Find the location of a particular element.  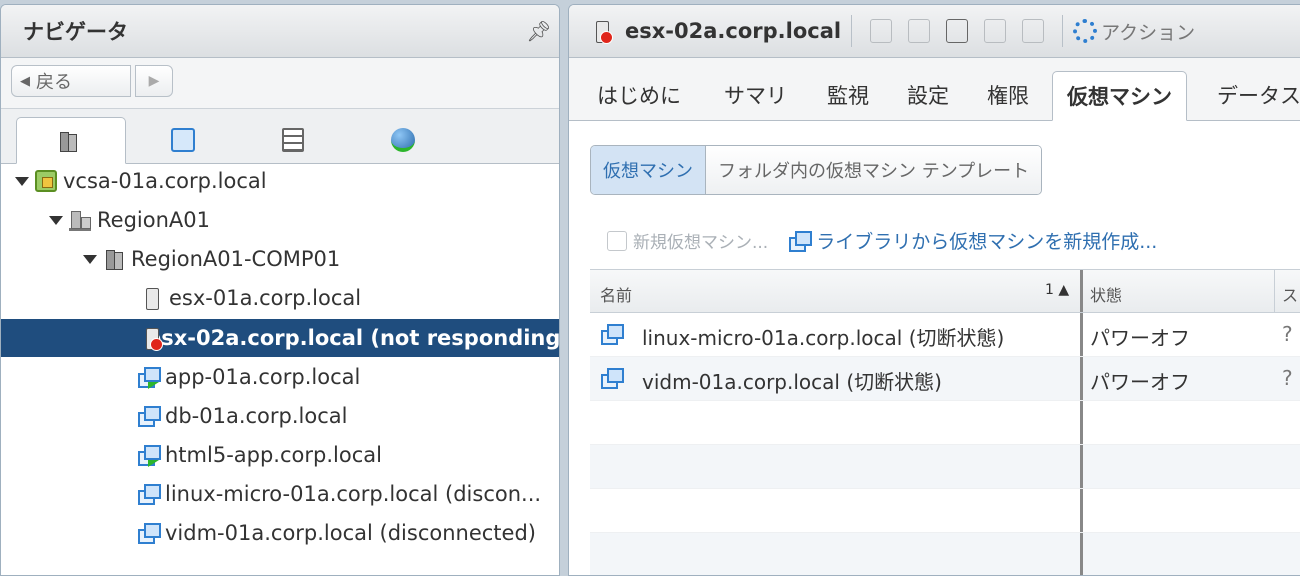

tab-configure: 設定 is located at coordinates (928, 95).